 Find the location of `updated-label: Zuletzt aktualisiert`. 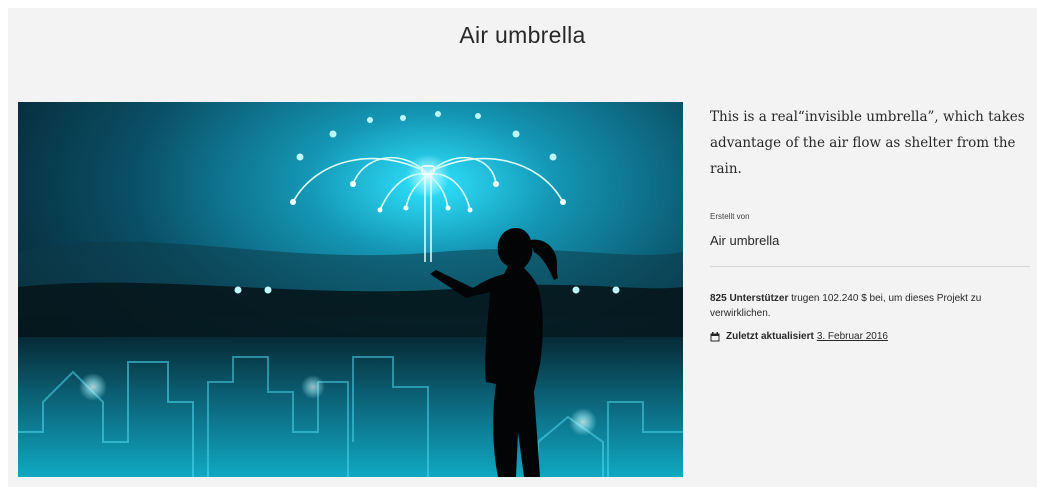

updated-label: Zuletzt aktualisiert is located at coordinates (770, 336).